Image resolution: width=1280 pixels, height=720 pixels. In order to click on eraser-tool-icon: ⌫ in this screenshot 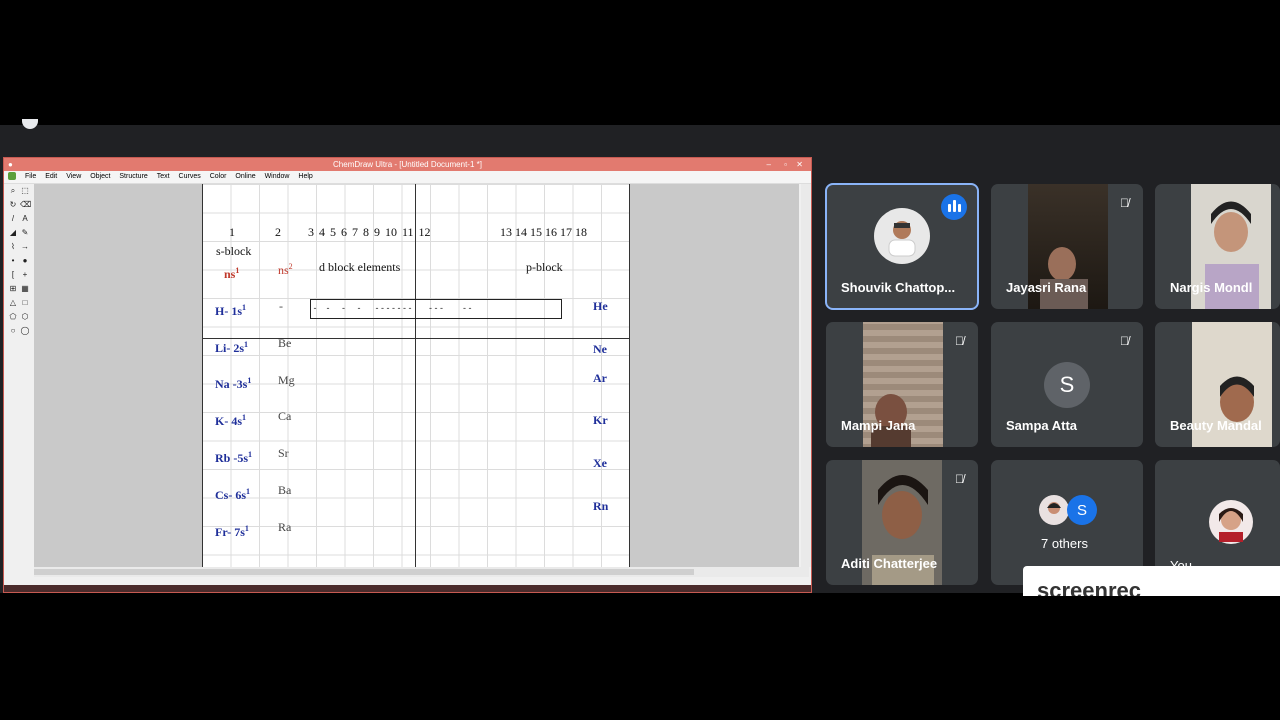, I will do `click(25, 204)`.